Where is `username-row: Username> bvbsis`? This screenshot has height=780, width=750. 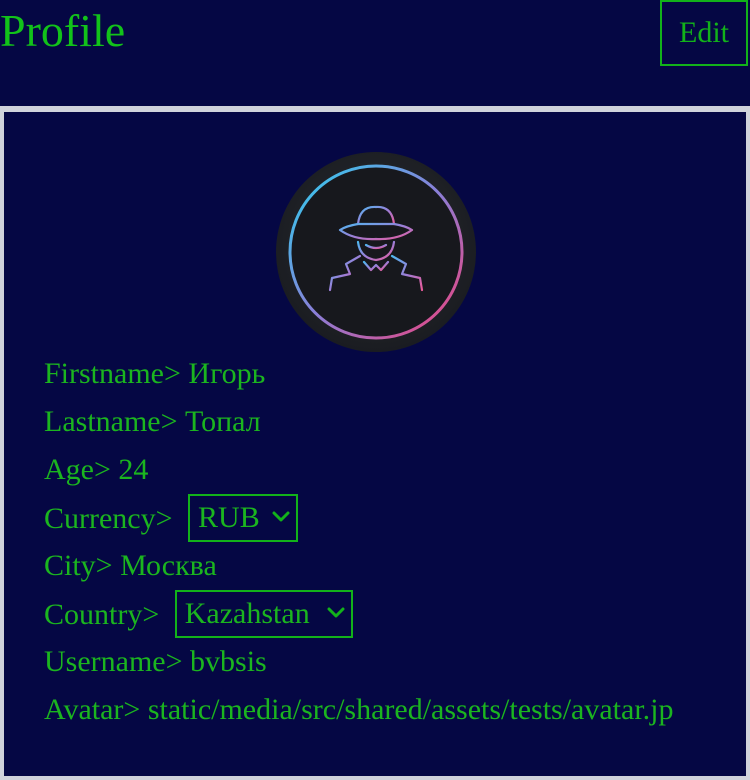 username-row: Username> bvbsis is located at coordinates (155, 662).